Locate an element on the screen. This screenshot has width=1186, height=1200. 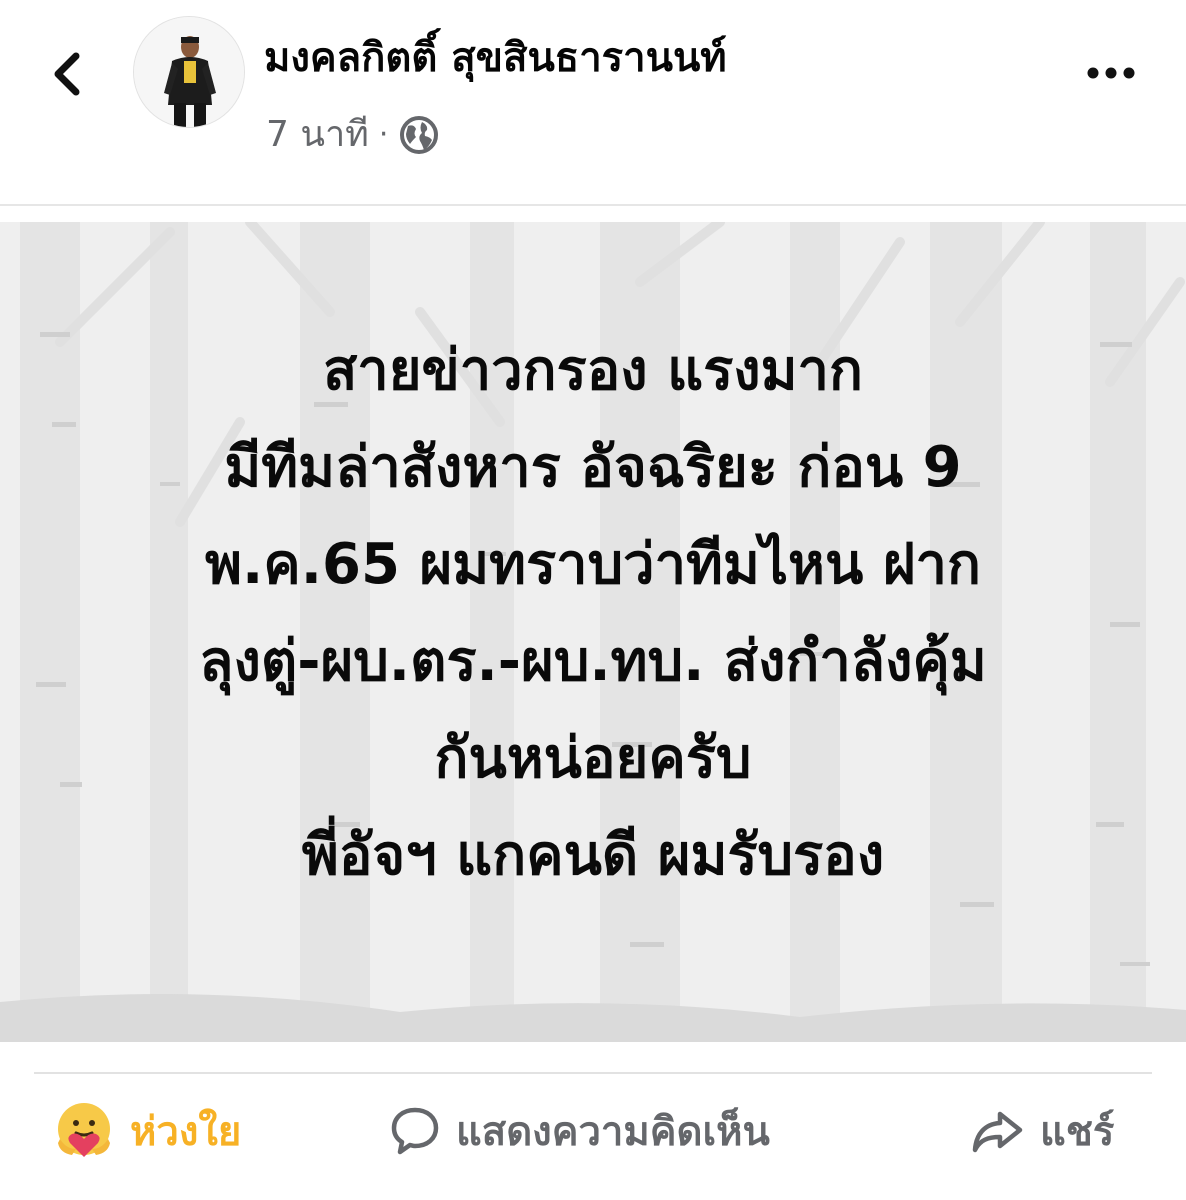
back-button is located at coordinates (66, 74).